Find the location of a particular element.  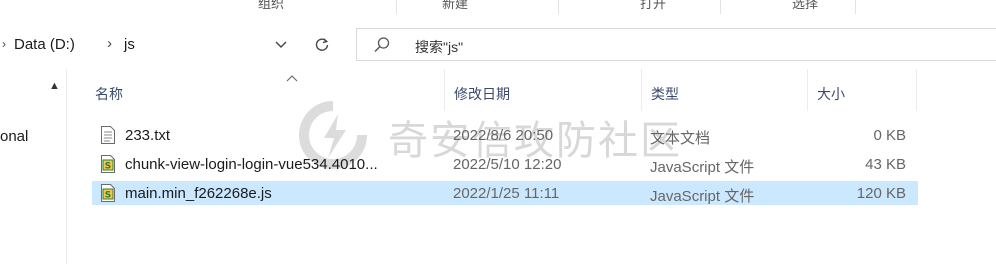

column-header-type: 类型 is located at coordinates (725, 90).